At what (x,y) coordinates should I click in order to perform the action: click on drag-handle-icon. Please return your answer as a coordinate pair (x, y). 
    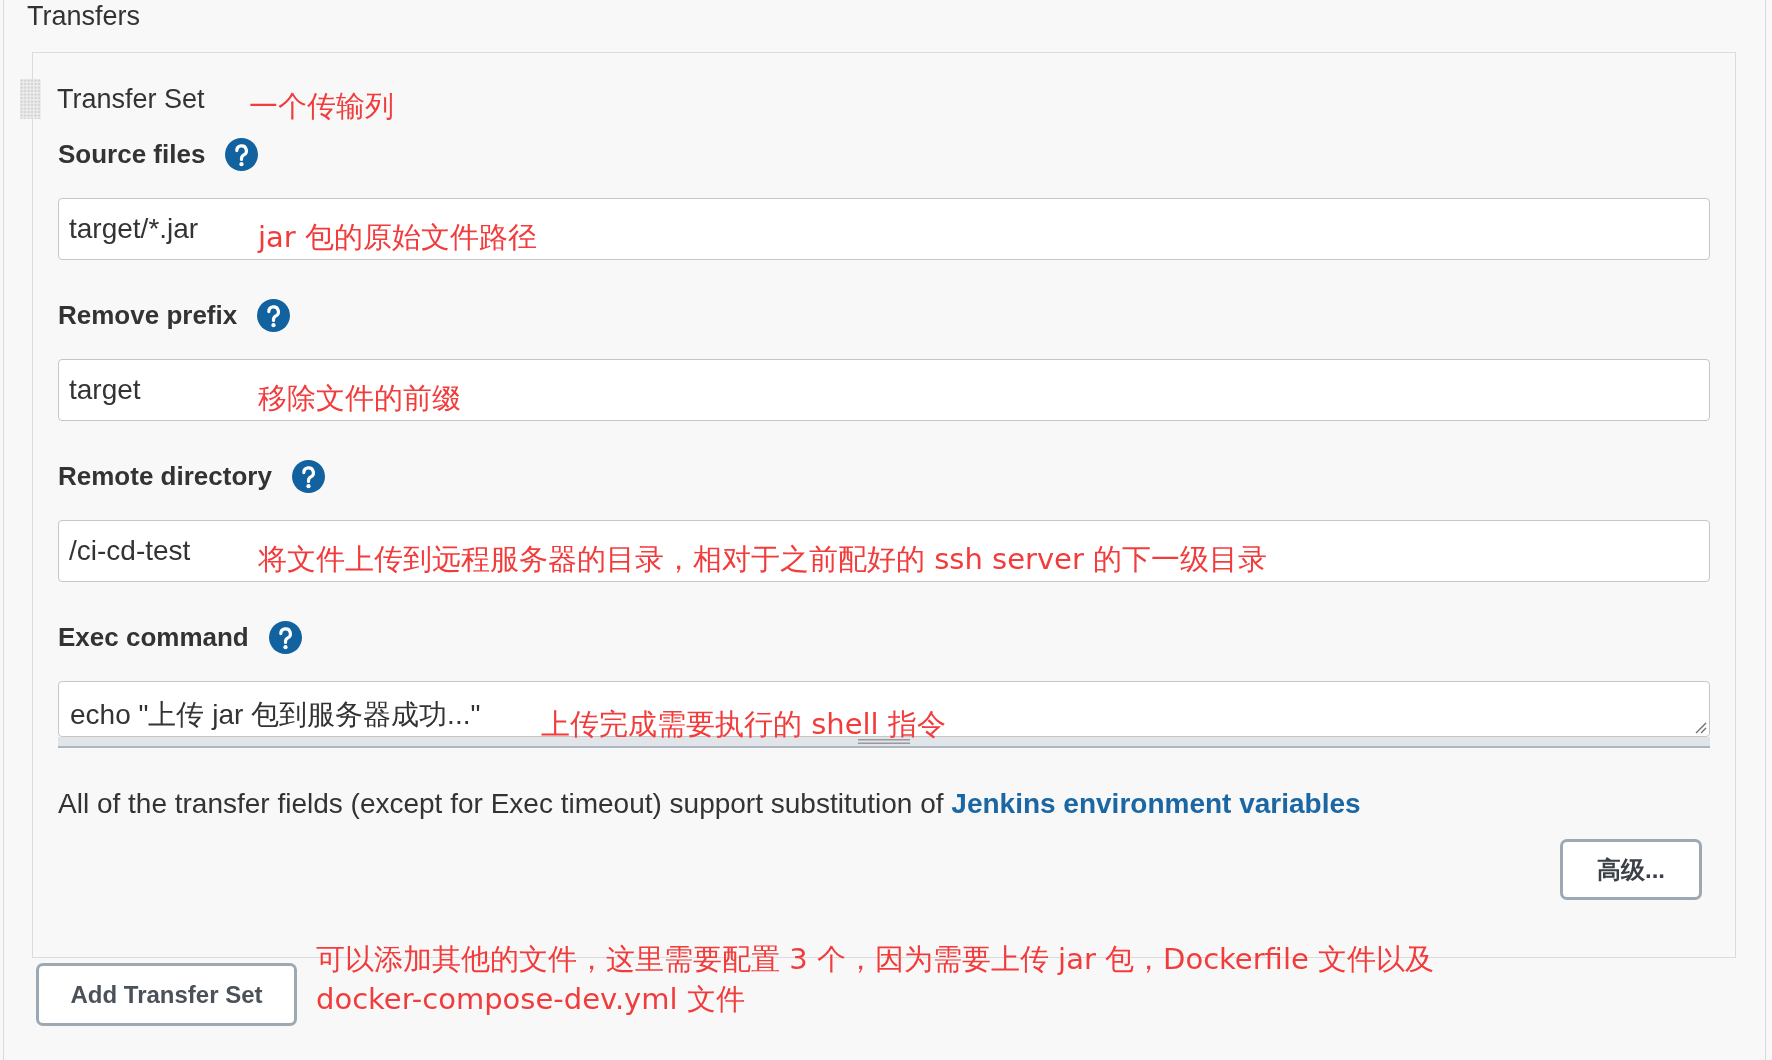
    Looking at the image, I should click on (30, 99).